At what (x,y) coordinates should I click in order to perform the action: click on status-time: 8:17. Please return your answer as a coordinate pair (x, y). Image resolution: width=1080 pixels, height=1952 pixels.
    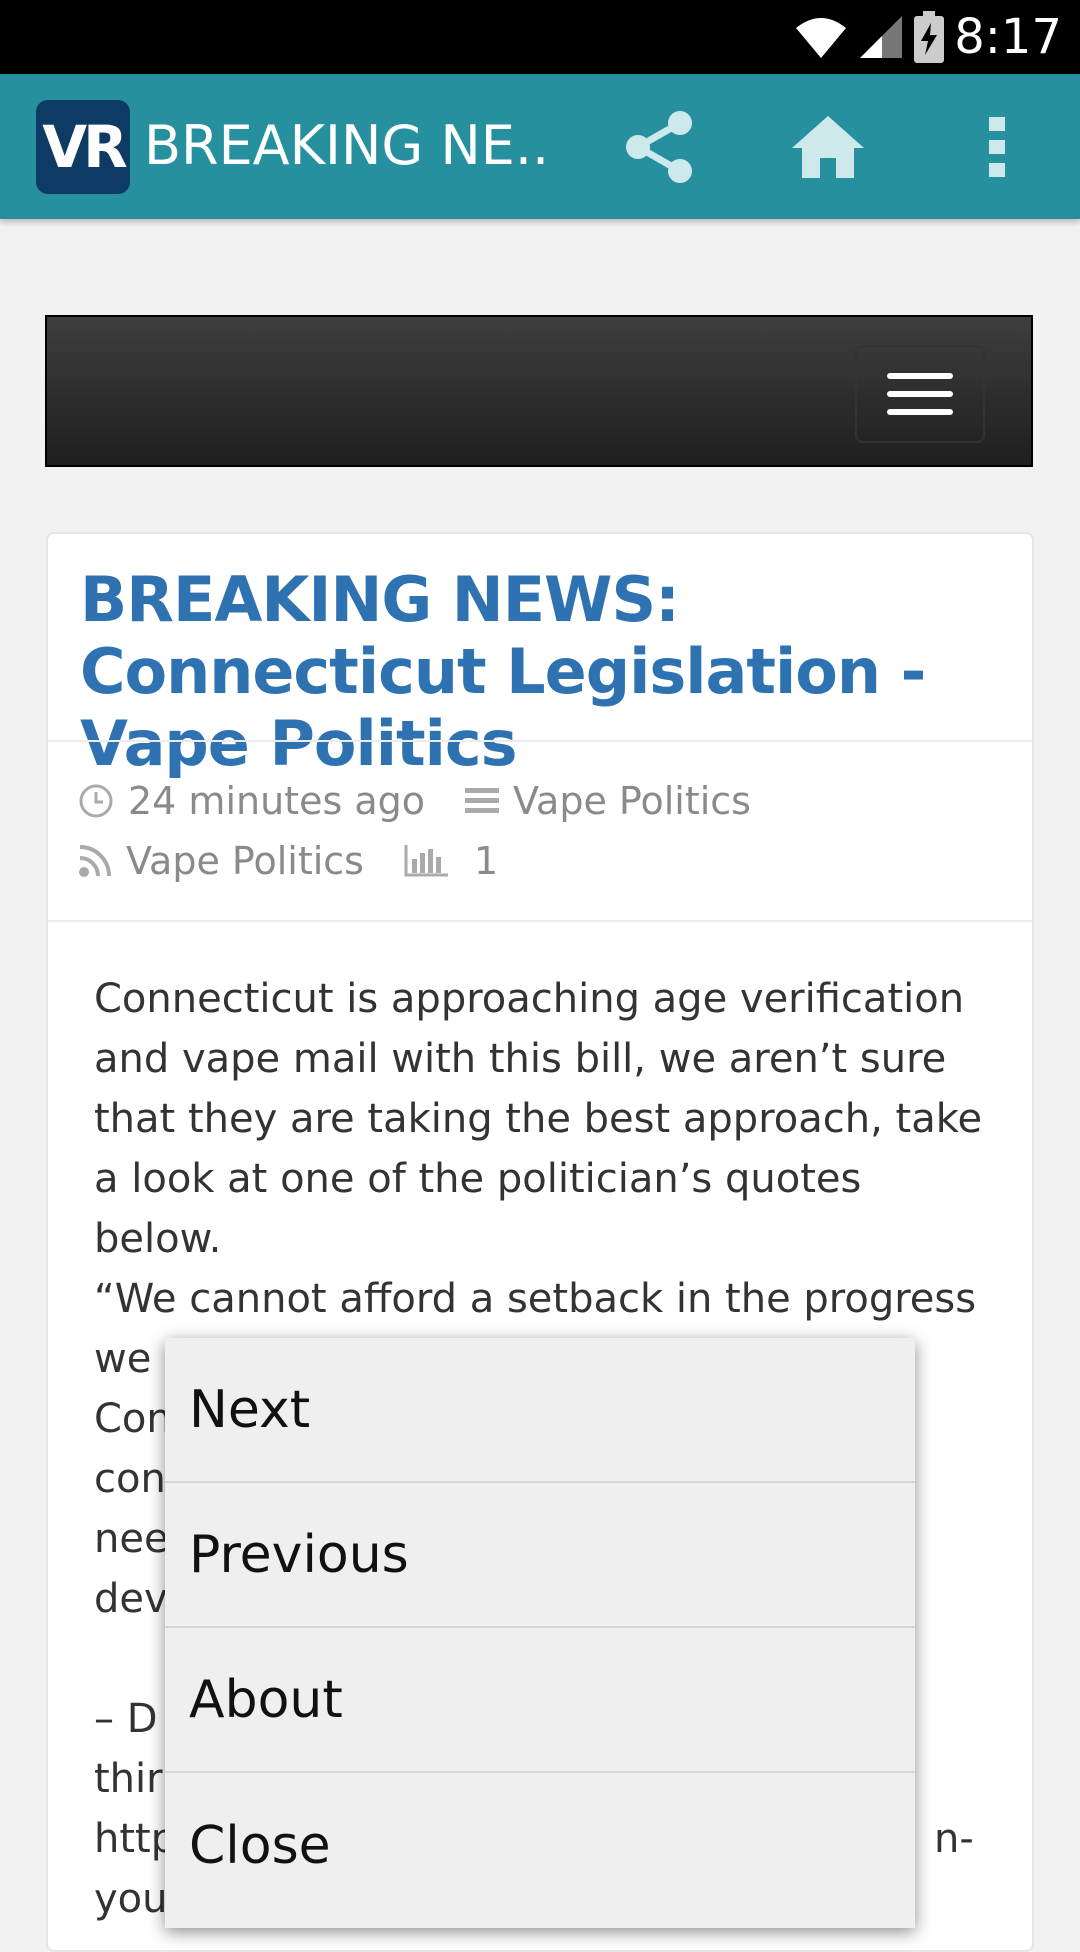
    Looking at the image, I should click on (1008, 37).